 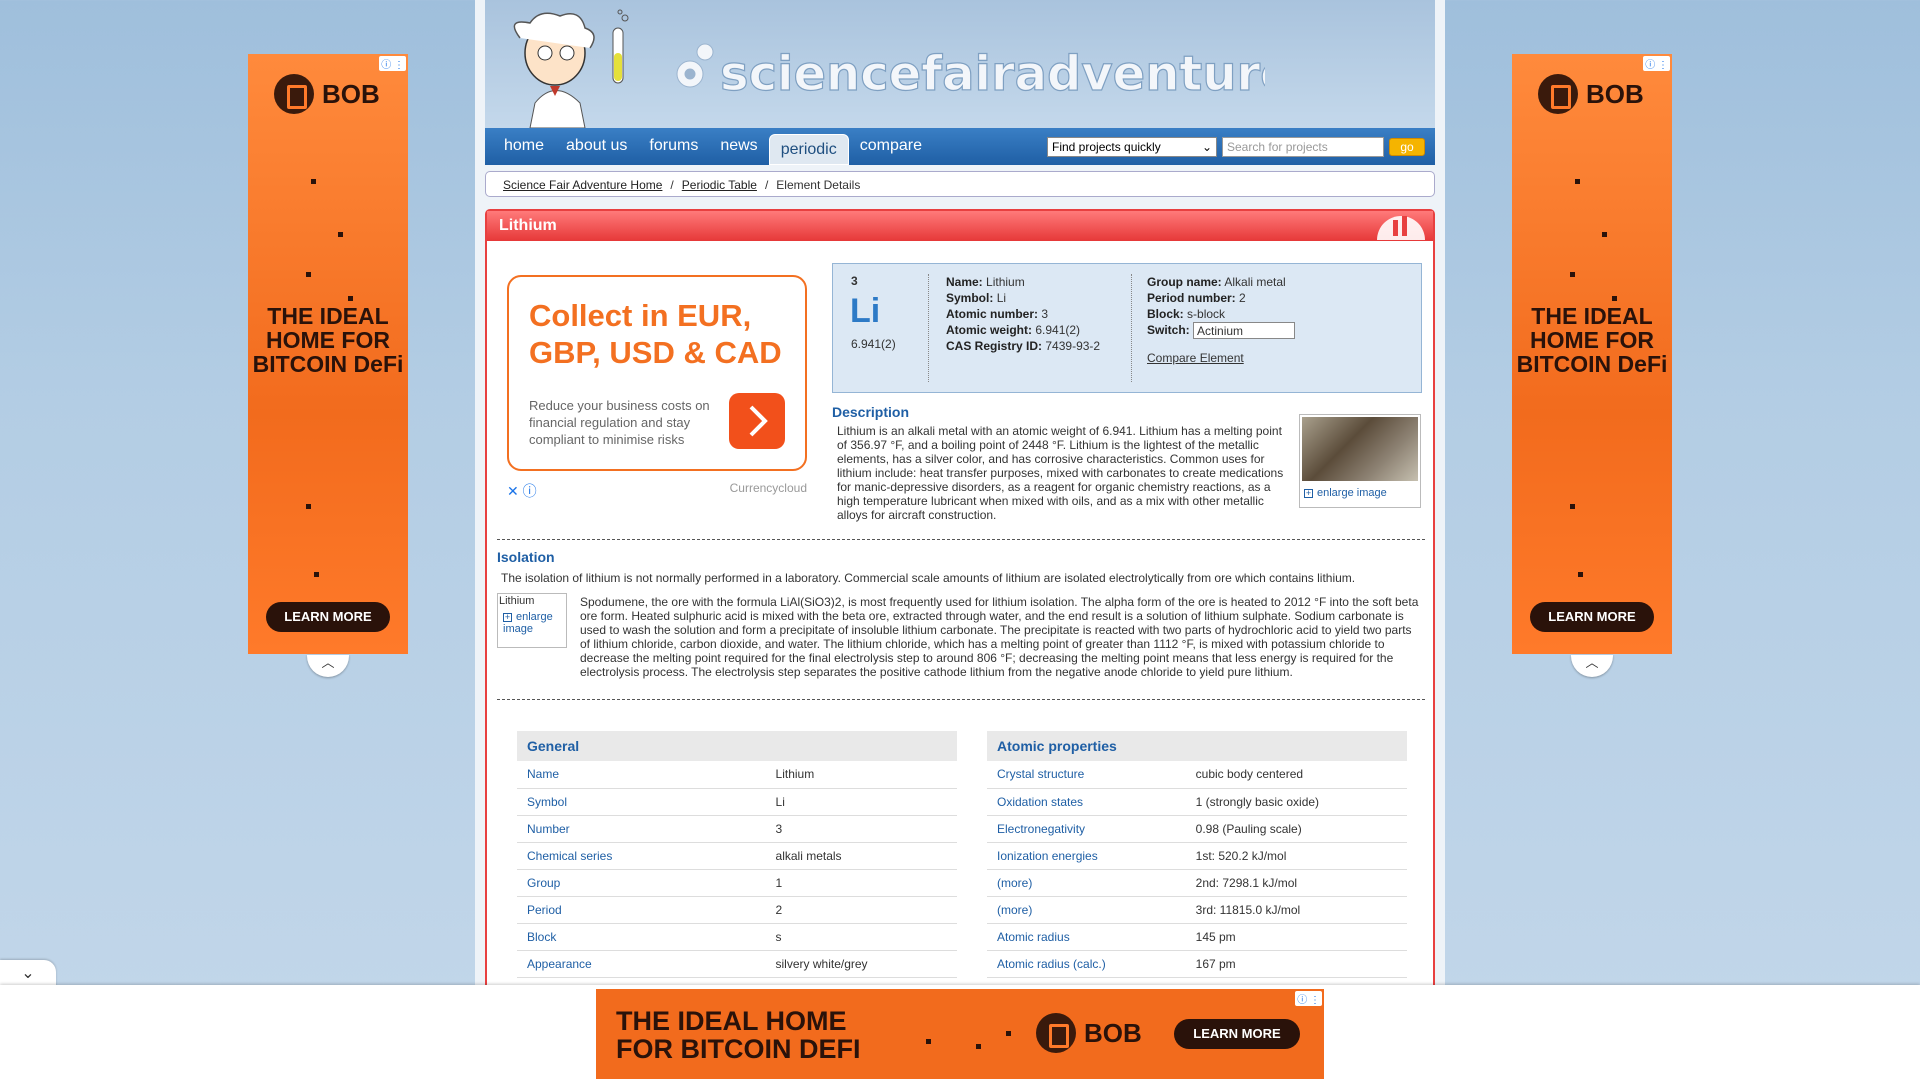 What do you see at coordinates (641, 829) in the screenshot?
I see `property-name: Number` at bounding box center [641, 829].